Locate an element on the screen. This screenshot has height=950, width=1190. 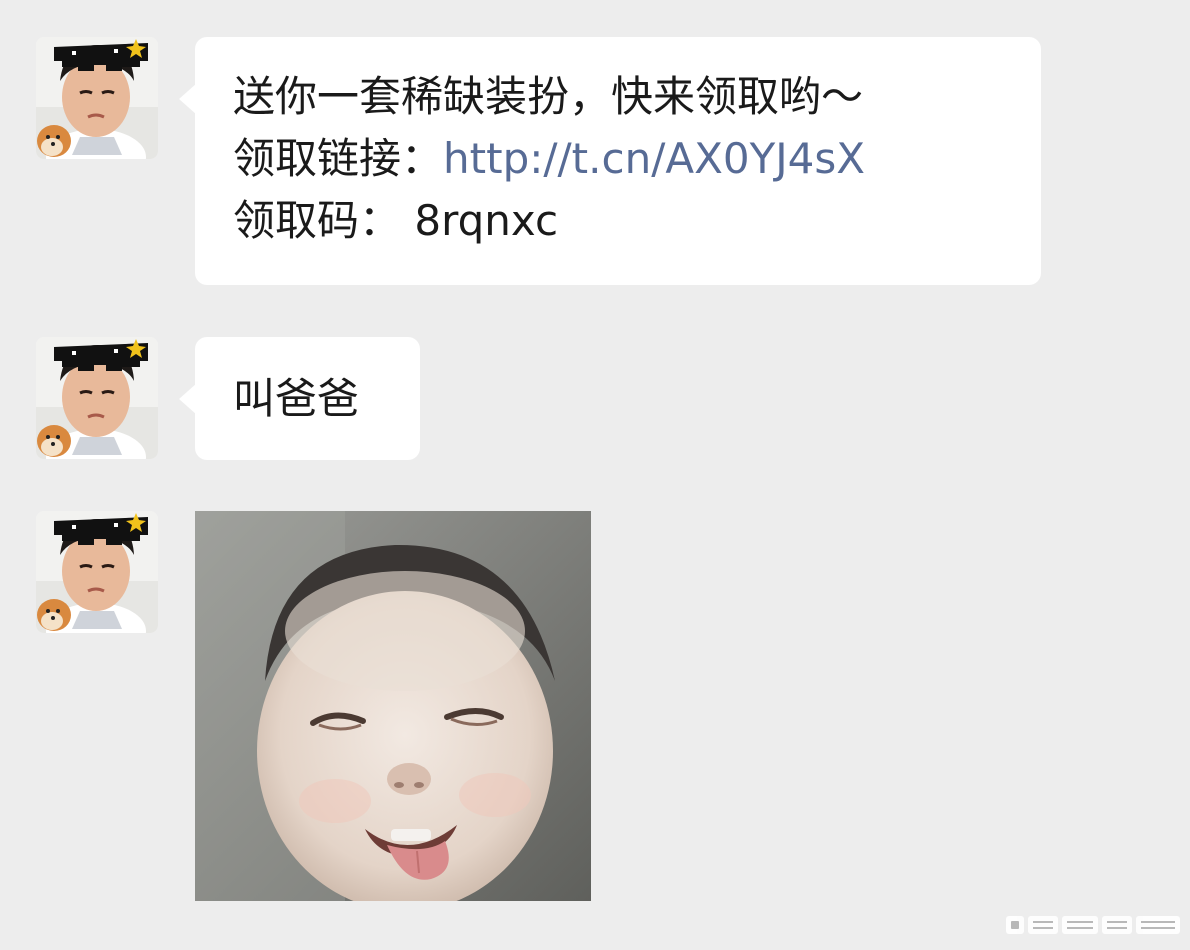
link-label: 领取链接： is located at coordinates (338, 158).